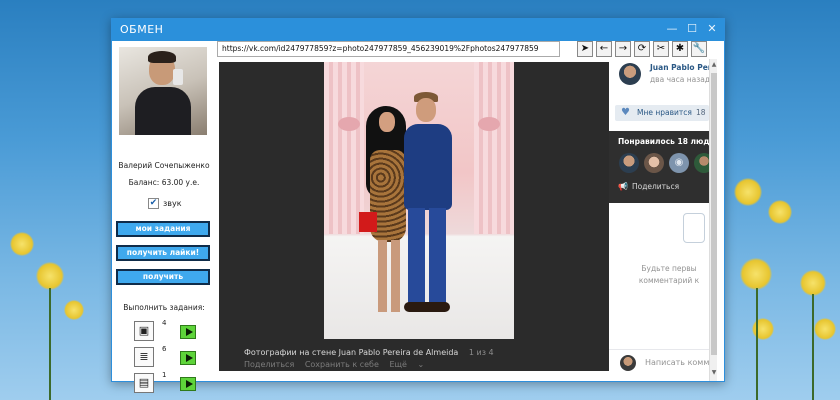 The width and height of the screenshot is (840, 400). Describe the element at coordinates (655, 186) in the screenshot. I see `tooltip-share-label: Поделиться` at that location.